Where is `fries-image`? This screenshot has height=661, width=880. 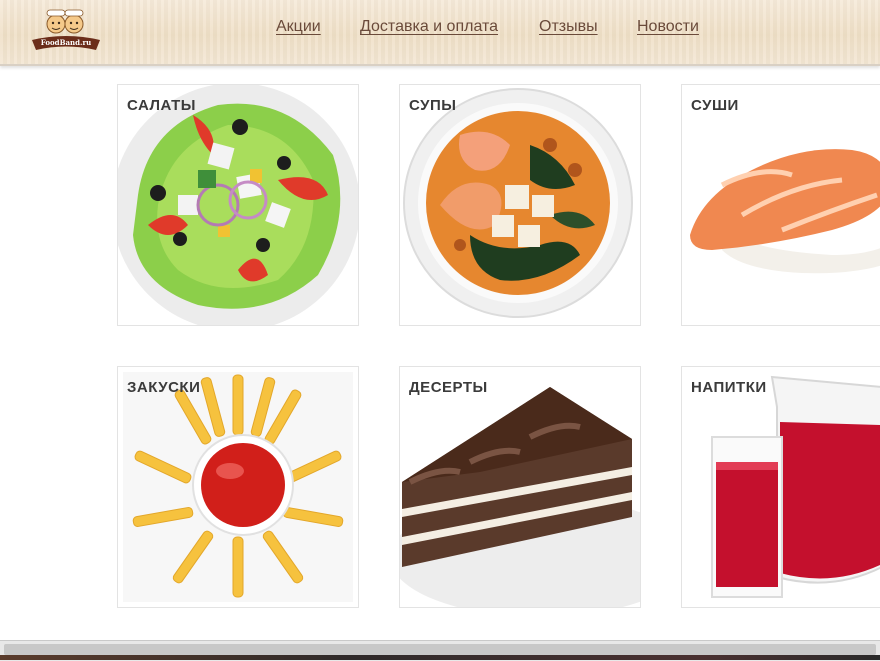 fries-image is located at coordinates (238, 487).